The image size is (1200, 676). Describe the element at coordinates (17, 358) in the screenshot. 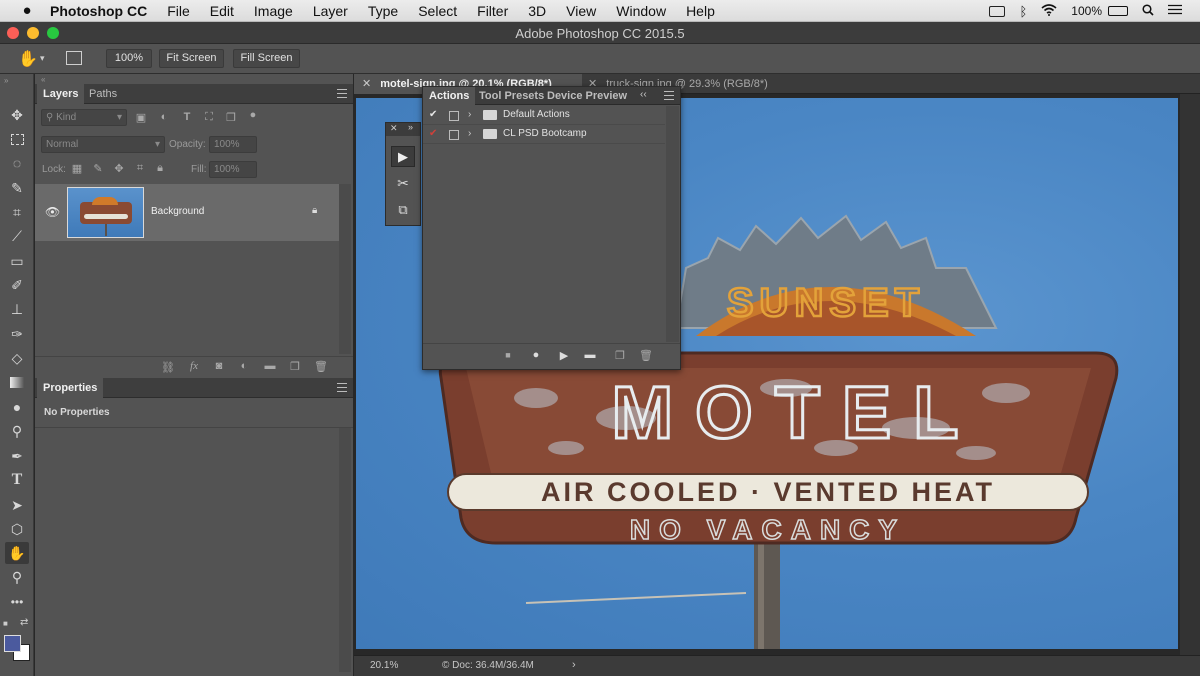

I see `eraser-tool-icon: ◇` at that location.